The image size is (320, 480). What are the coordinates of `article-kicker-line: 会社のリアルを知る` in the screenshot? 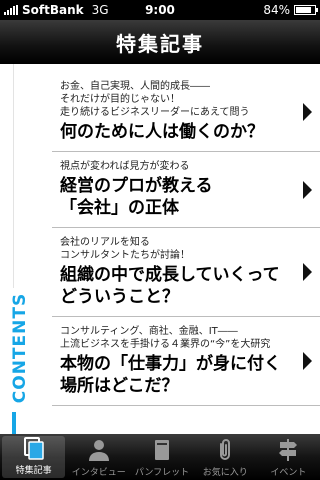 It's located at (105, 242).